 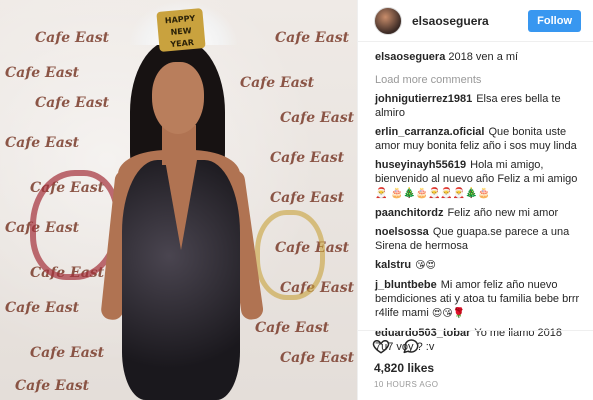 What do you see at coordinates (388, 20) in the screenshot?
I see `avatar` at bounding box center [388, 20].